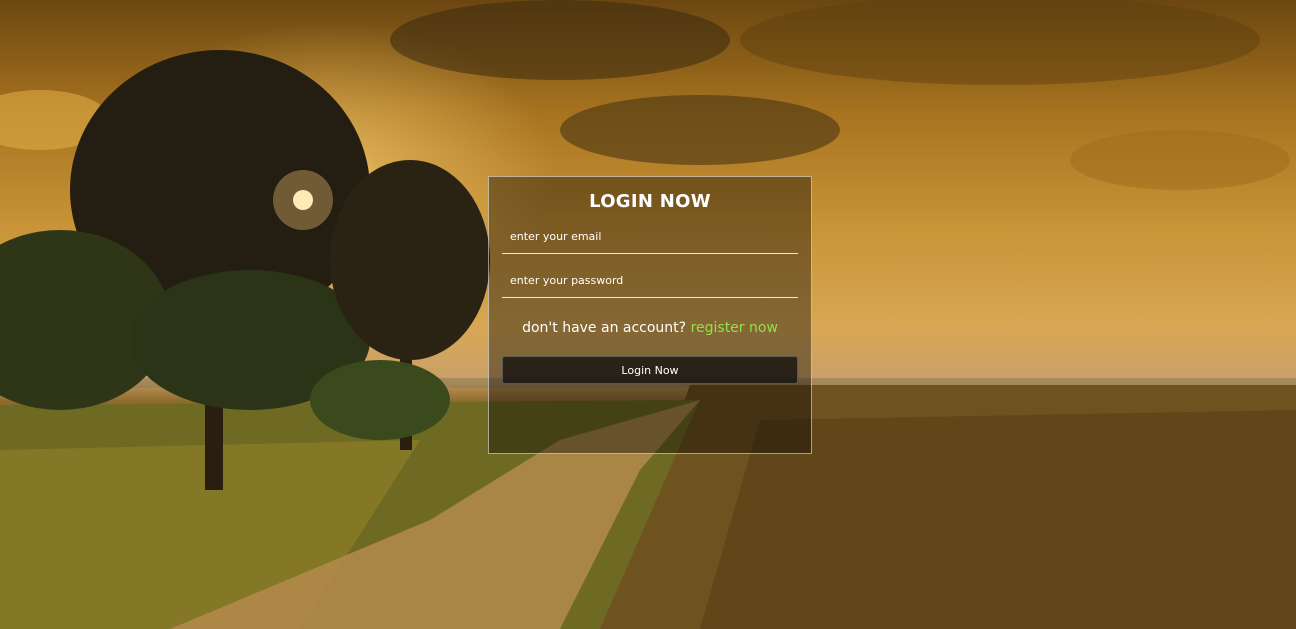 The height and width of the screenshot is (629, 1296). Describe the element at coordinates (650, 201) in the screenshot. I see `login-title: LOGIN NOW` at that location.